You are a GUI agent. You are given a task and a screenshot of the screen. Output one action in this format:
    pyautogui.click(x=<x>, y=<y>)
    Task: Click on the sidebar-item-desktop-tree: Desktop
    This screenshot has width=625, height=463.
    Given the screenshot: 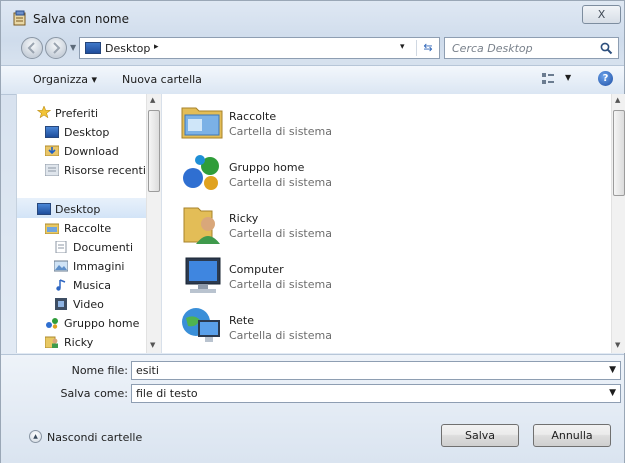 What is the action you would take?
    pyautogui.click(x=77, y=209)
    